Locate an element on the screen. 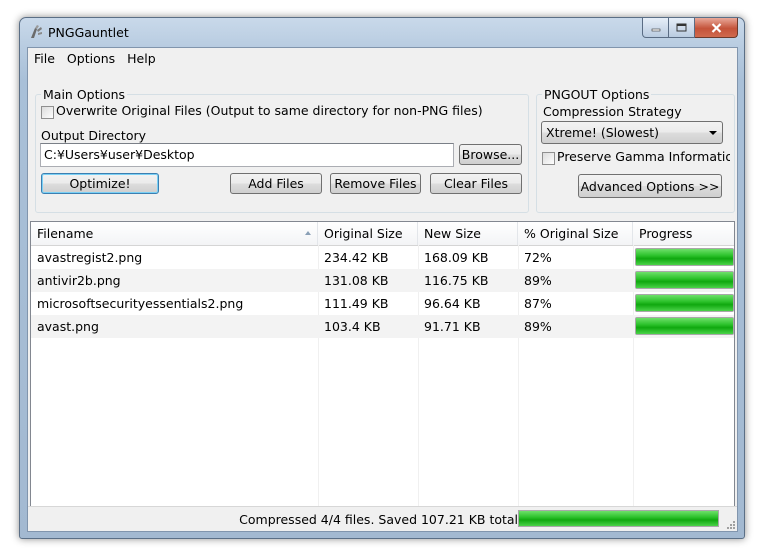 This screenshot has height=560, width=765. status-progress-bar is located at coordinates (618, 518).